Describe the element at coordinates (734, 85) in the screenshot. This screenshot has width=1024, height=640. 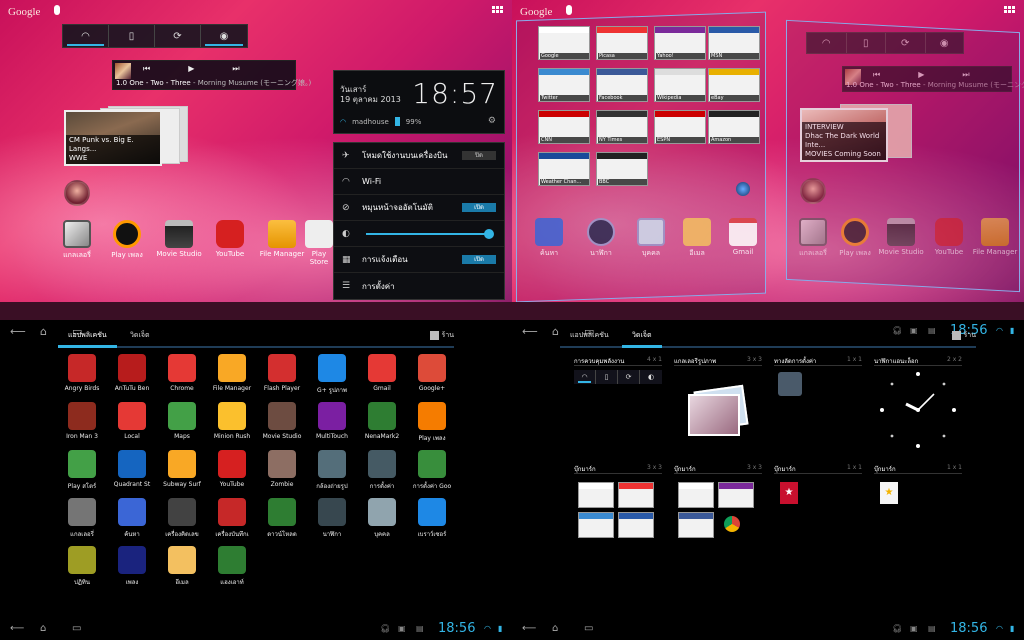
I see `bookmark-thumb: eBay` at that location.